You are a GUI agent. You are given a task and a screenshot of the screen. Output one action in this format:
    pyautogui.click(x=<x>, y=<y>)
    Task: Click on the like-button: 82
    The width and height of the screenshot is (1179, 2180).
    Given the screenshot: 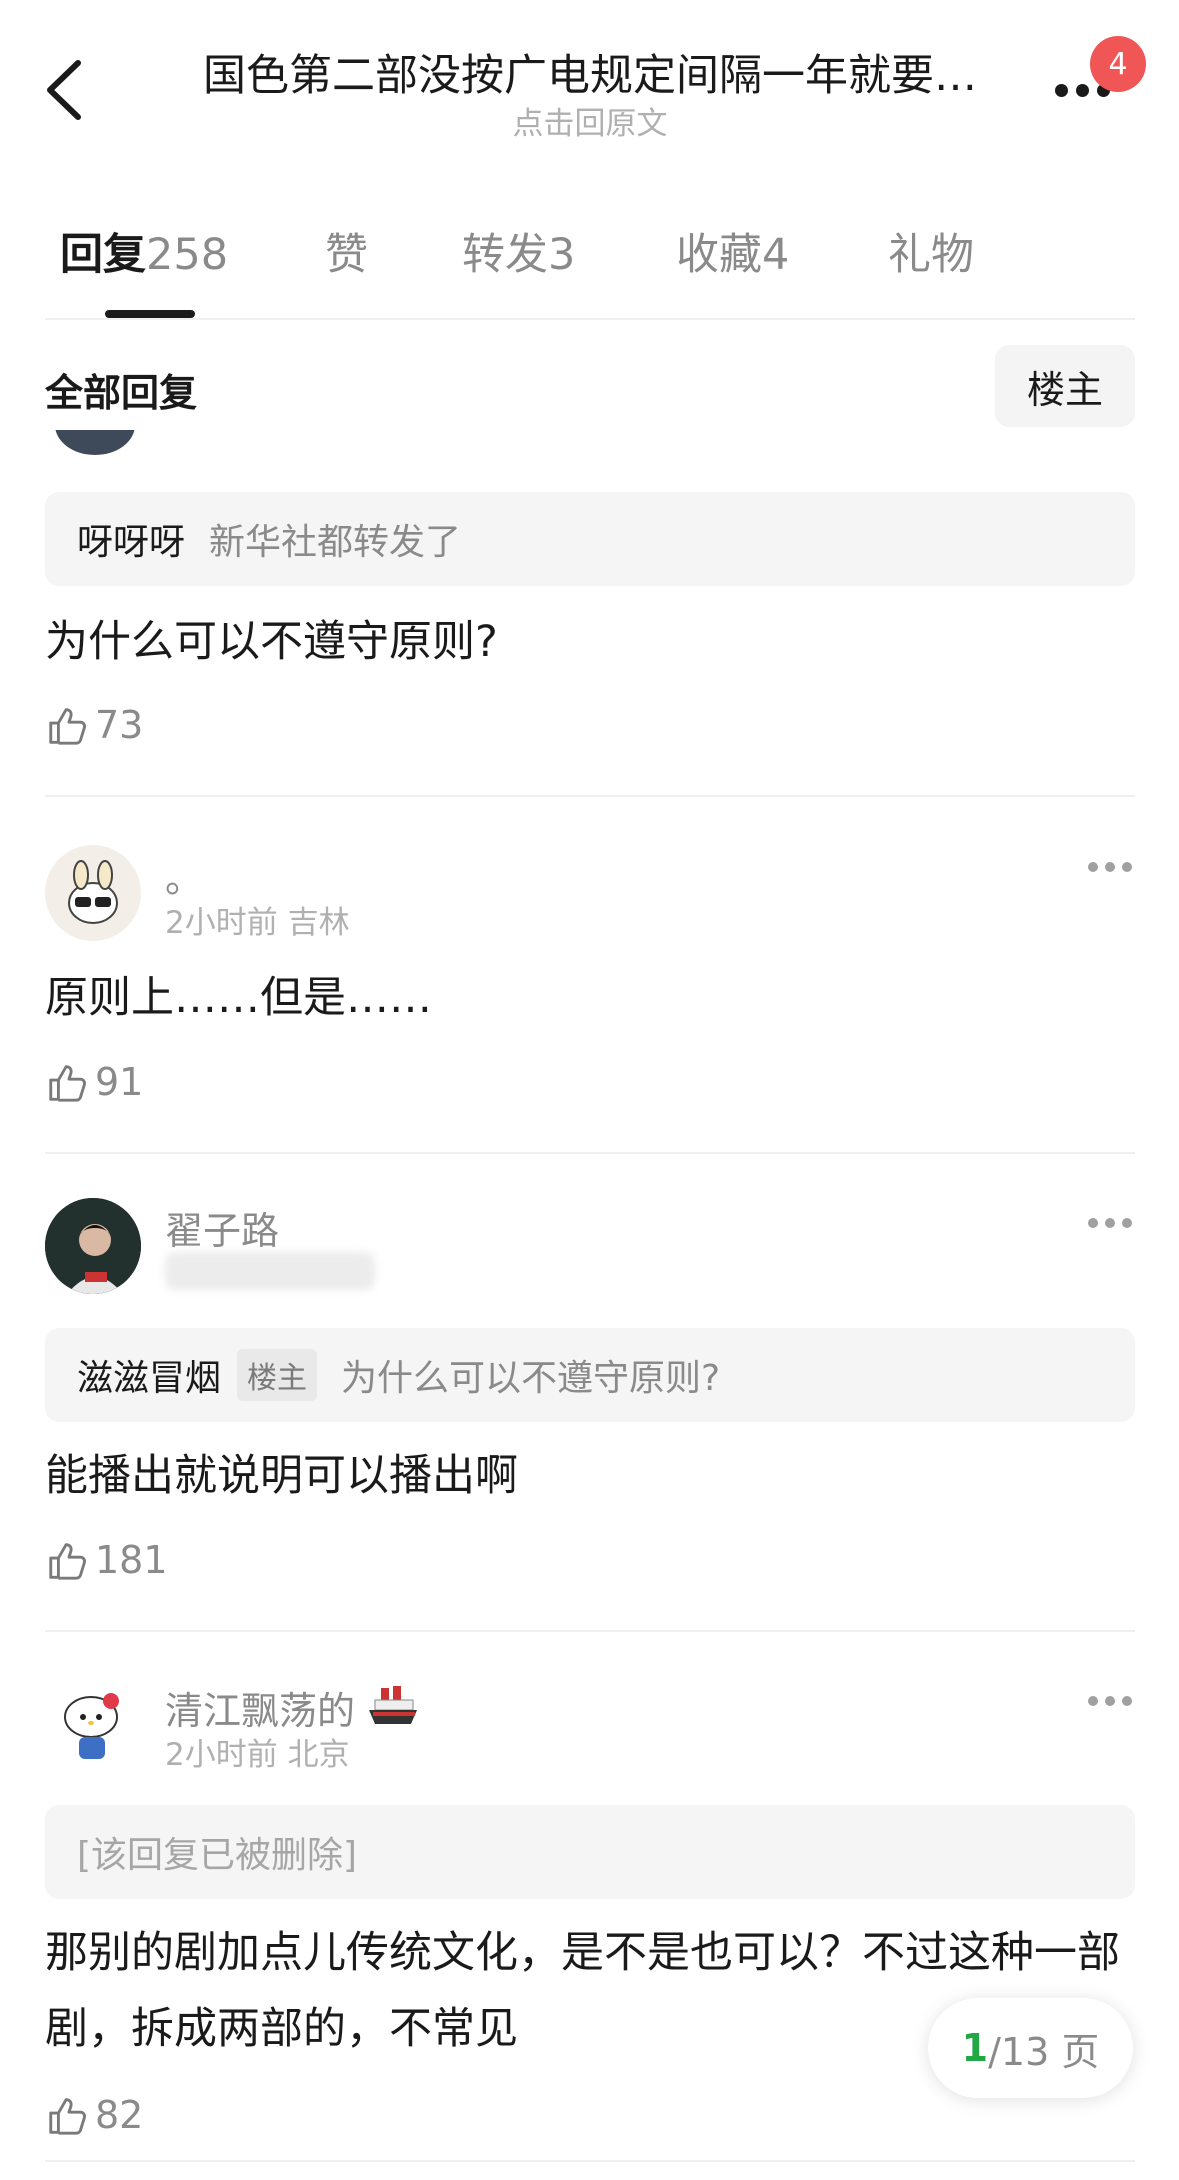 What is the action you would take?
    pyautogui.click(x=94, y=2115)
    